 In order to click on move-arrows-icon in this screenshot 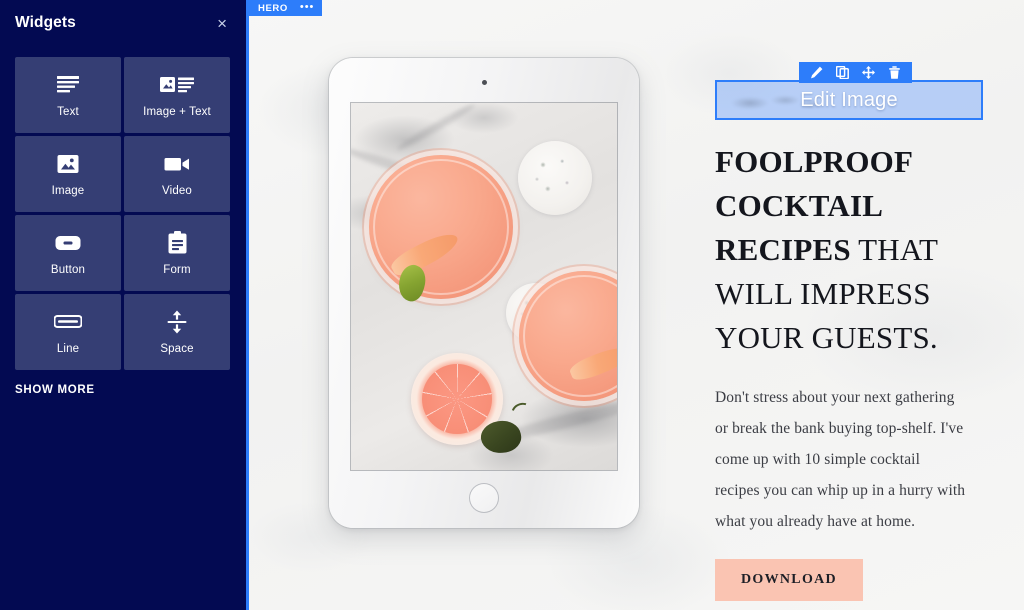, I will do `click(868, 72)`.